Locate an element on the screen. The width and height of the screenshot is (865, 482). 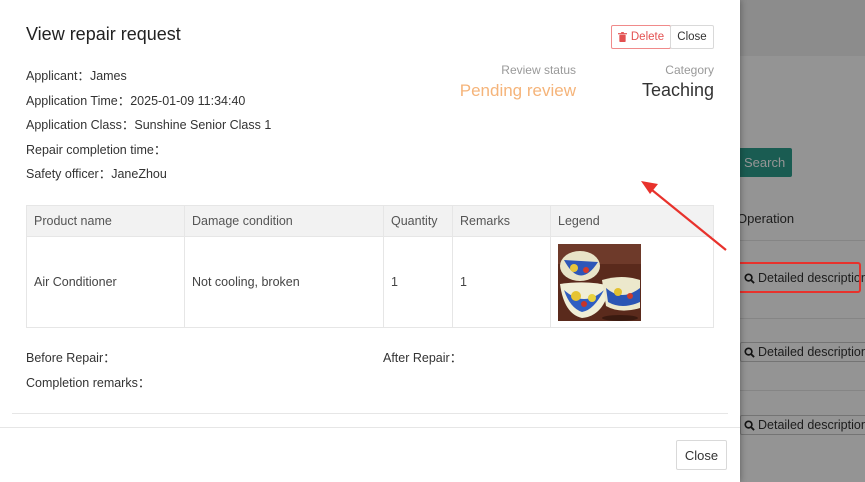
application-time-field: Application Time：2025-01-09 11:34:40 is located at coordinates (135, 99).